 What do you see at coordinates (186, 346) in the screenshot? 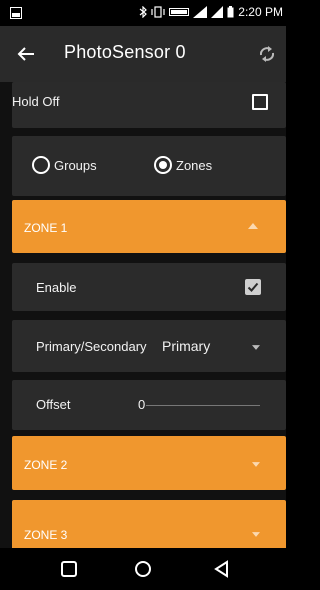
I see `primary-secondary-select: Primary` at bounding box center [186, 346].